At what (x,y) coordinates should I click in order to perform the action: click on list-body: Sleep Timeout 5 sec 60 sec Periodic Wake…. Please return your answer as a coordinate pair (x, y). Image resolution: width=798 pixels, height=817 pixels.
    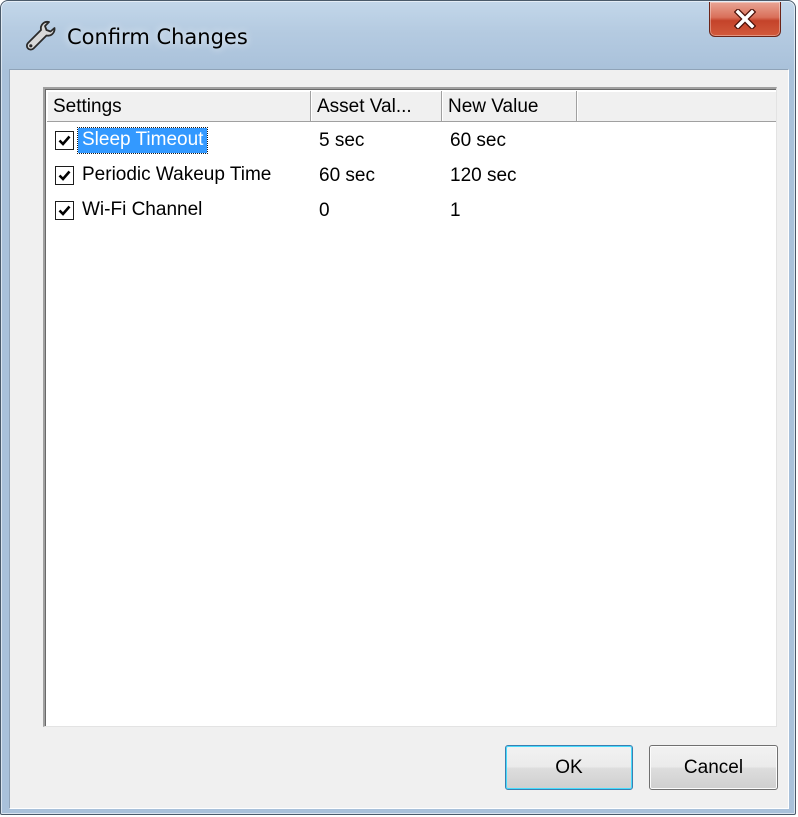
    Looking at the image, I should click on (411, 175).